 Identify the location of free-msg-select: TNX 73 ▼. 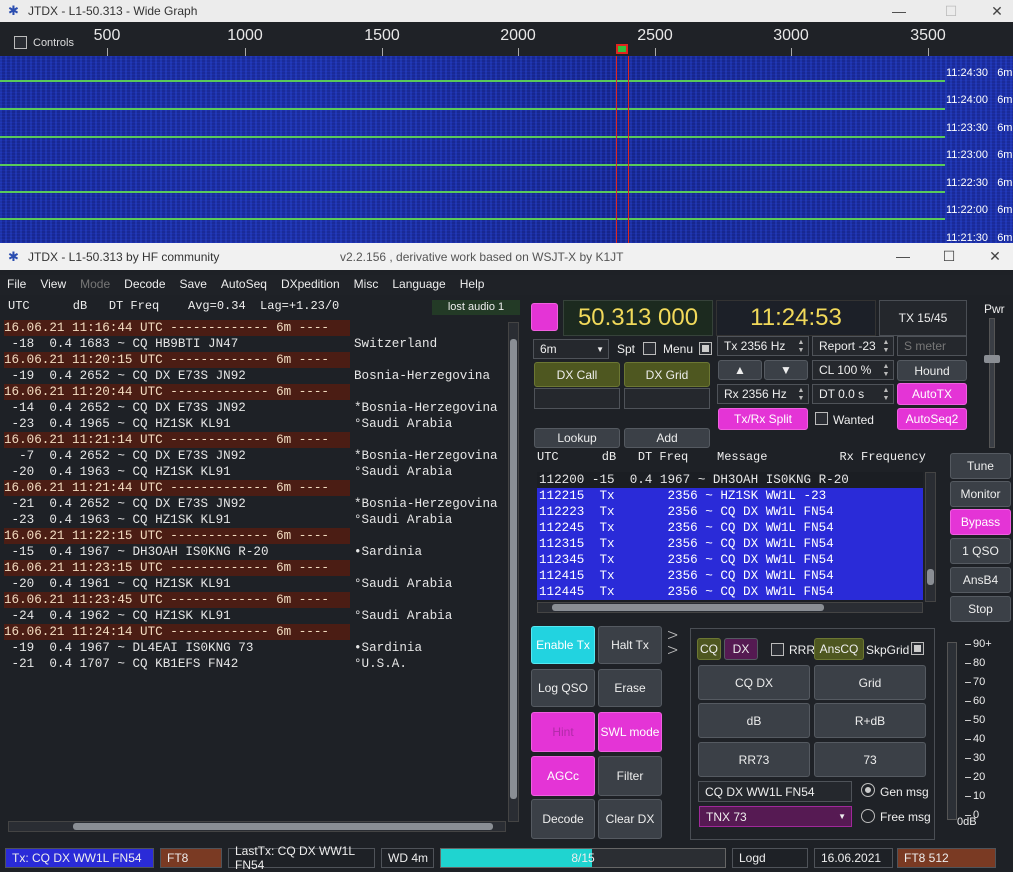
(775, 816).